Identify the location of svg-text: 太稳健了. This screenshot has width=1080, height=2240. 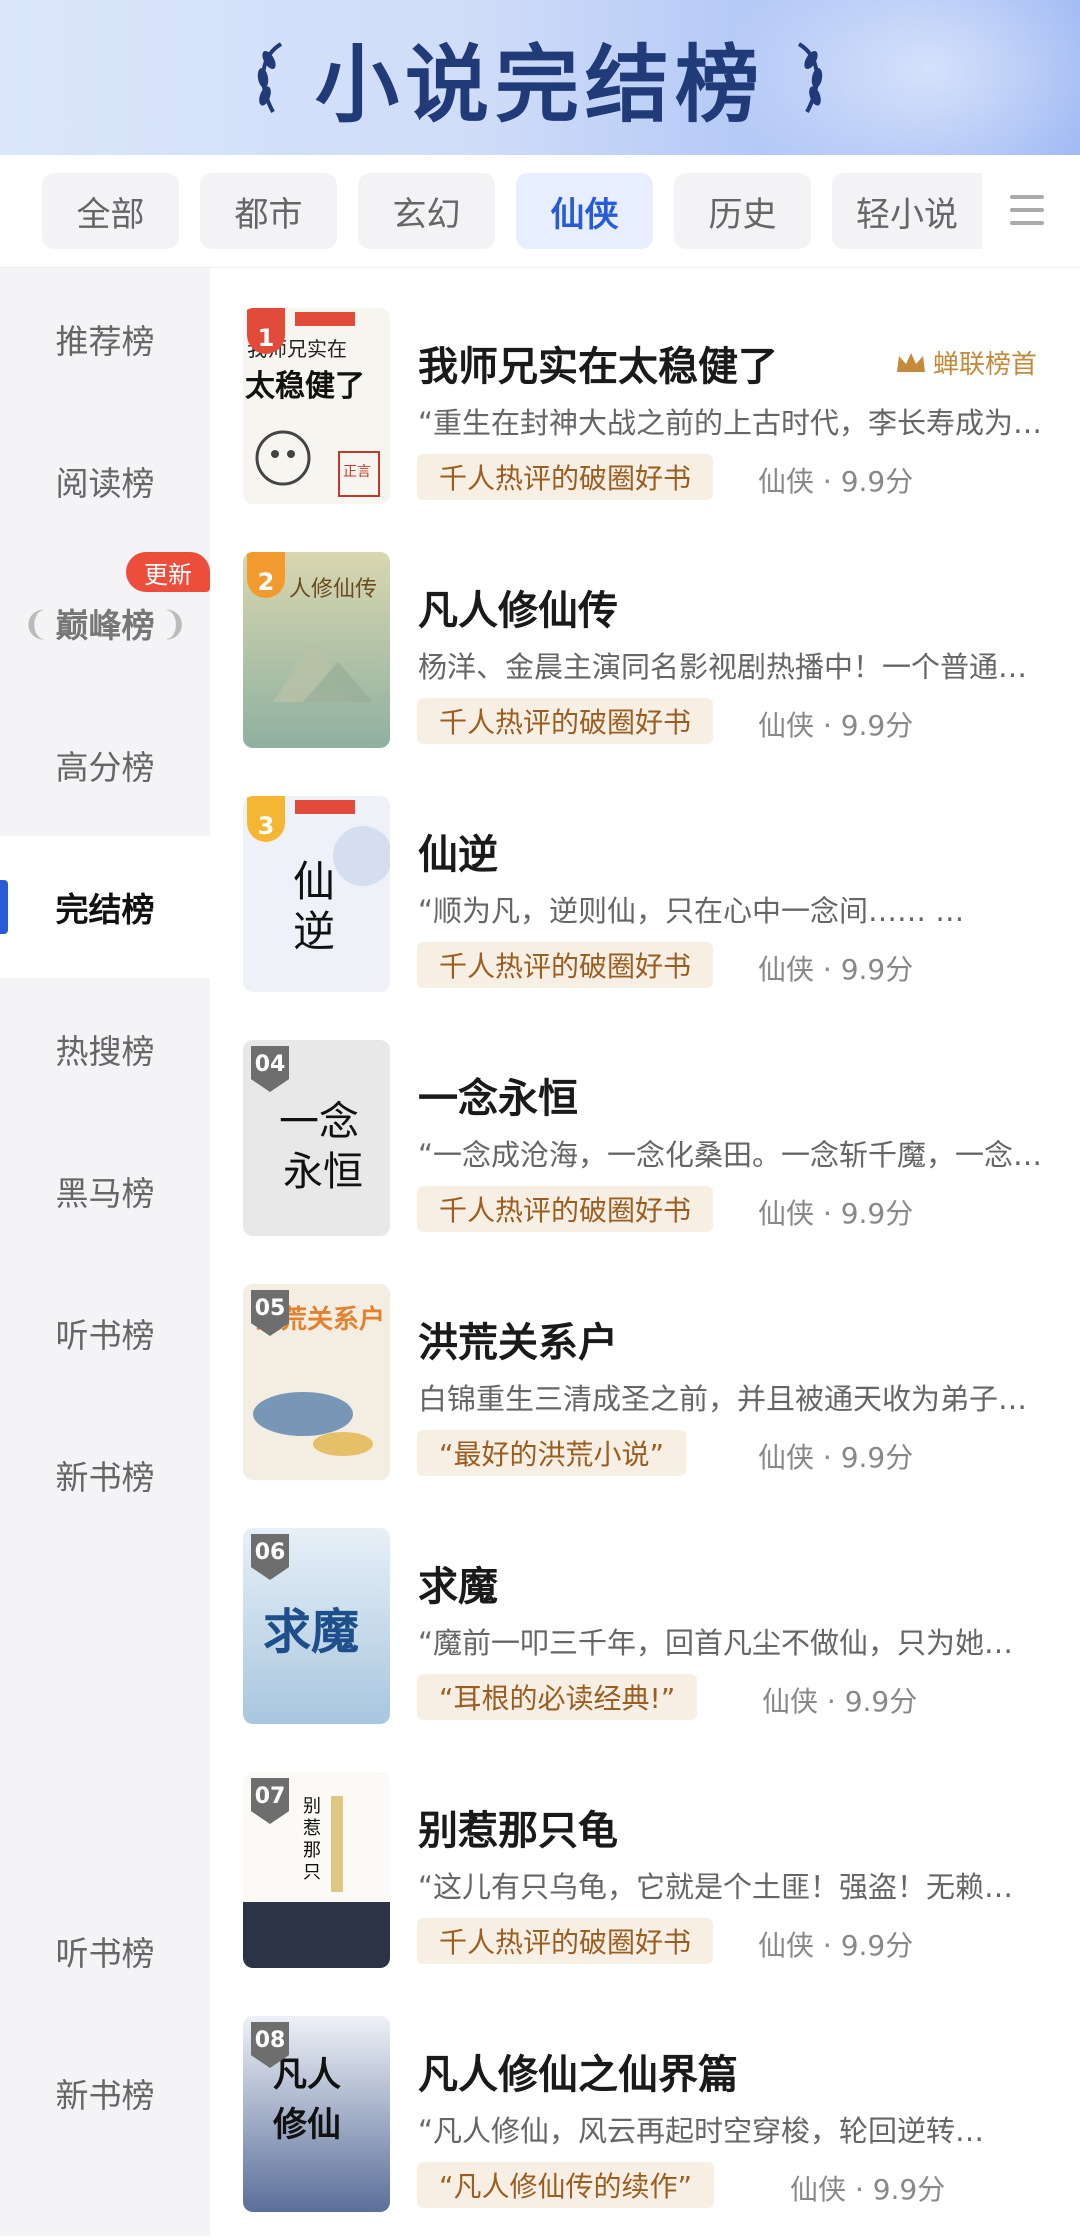
(305, 386).